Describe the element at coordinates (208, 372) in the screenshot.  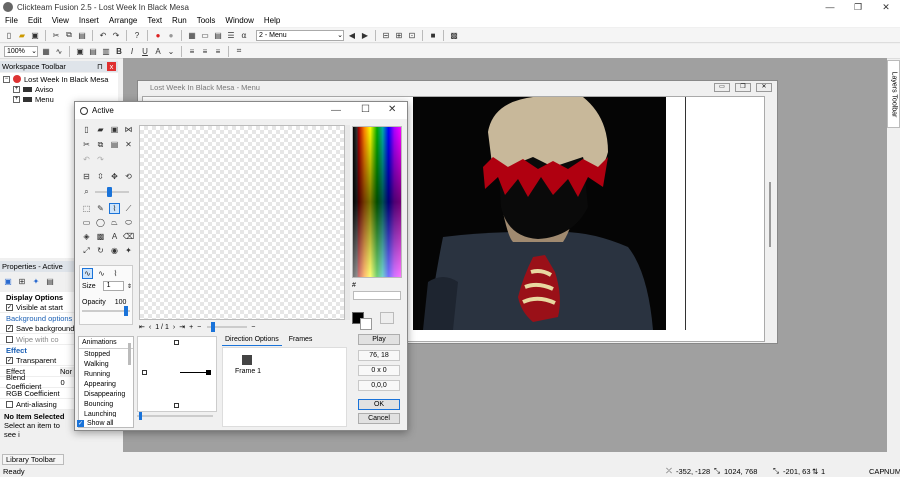
I see `direction-east-selected` at that location.